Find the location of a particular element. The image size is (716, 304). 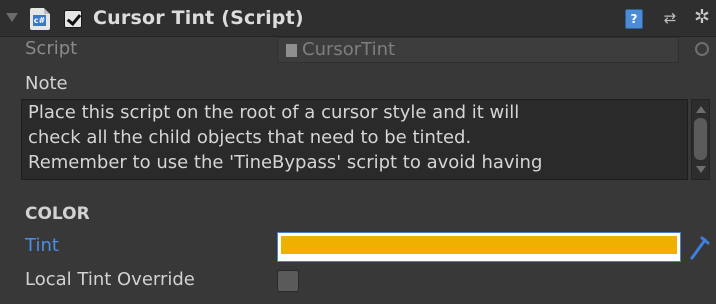

script-object-field: CursorTint is located at coordinates (478, 50).